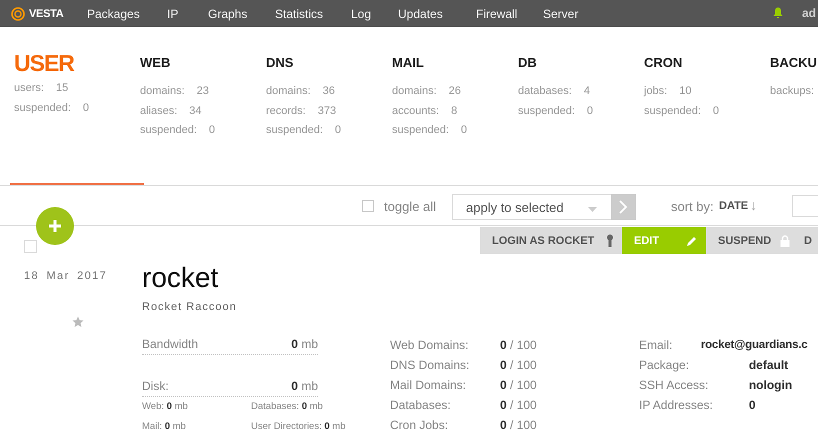  Describe the element at coordinates (752, 405) in the screenshot. I see `info-value: 0` at that location.